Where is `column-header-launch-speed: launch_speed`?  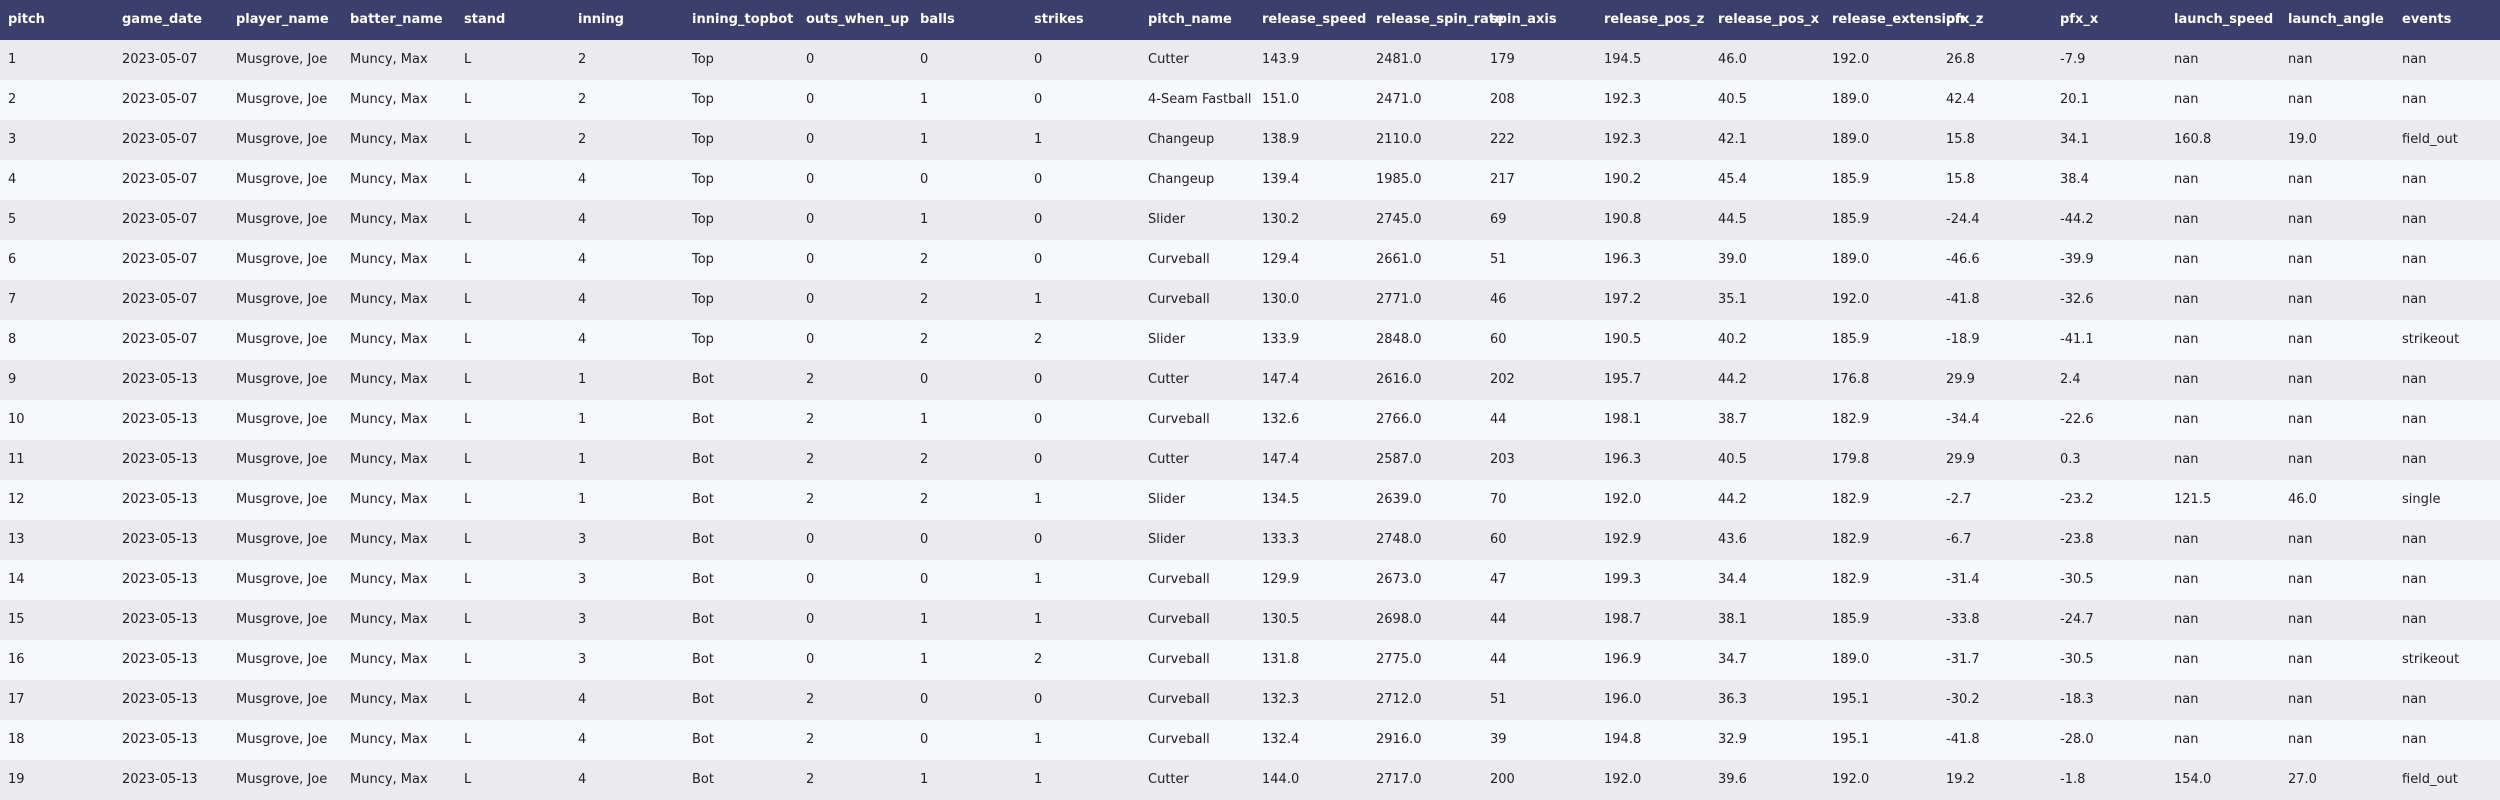 column-header-launch-speed: launch_speed is located at coordinates (2223, 20).